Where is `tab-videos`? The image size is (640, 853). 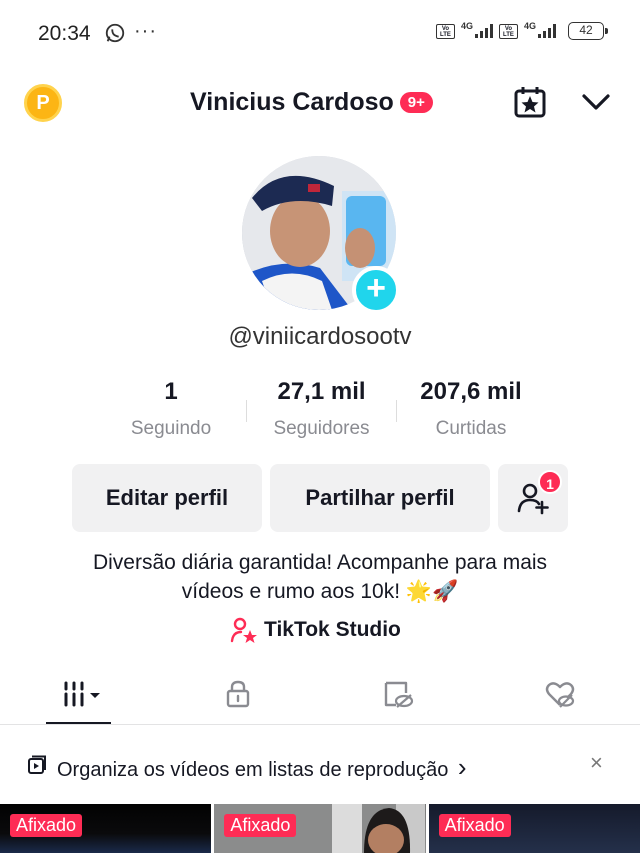
tab-videos is located at coordinates (82, 694).